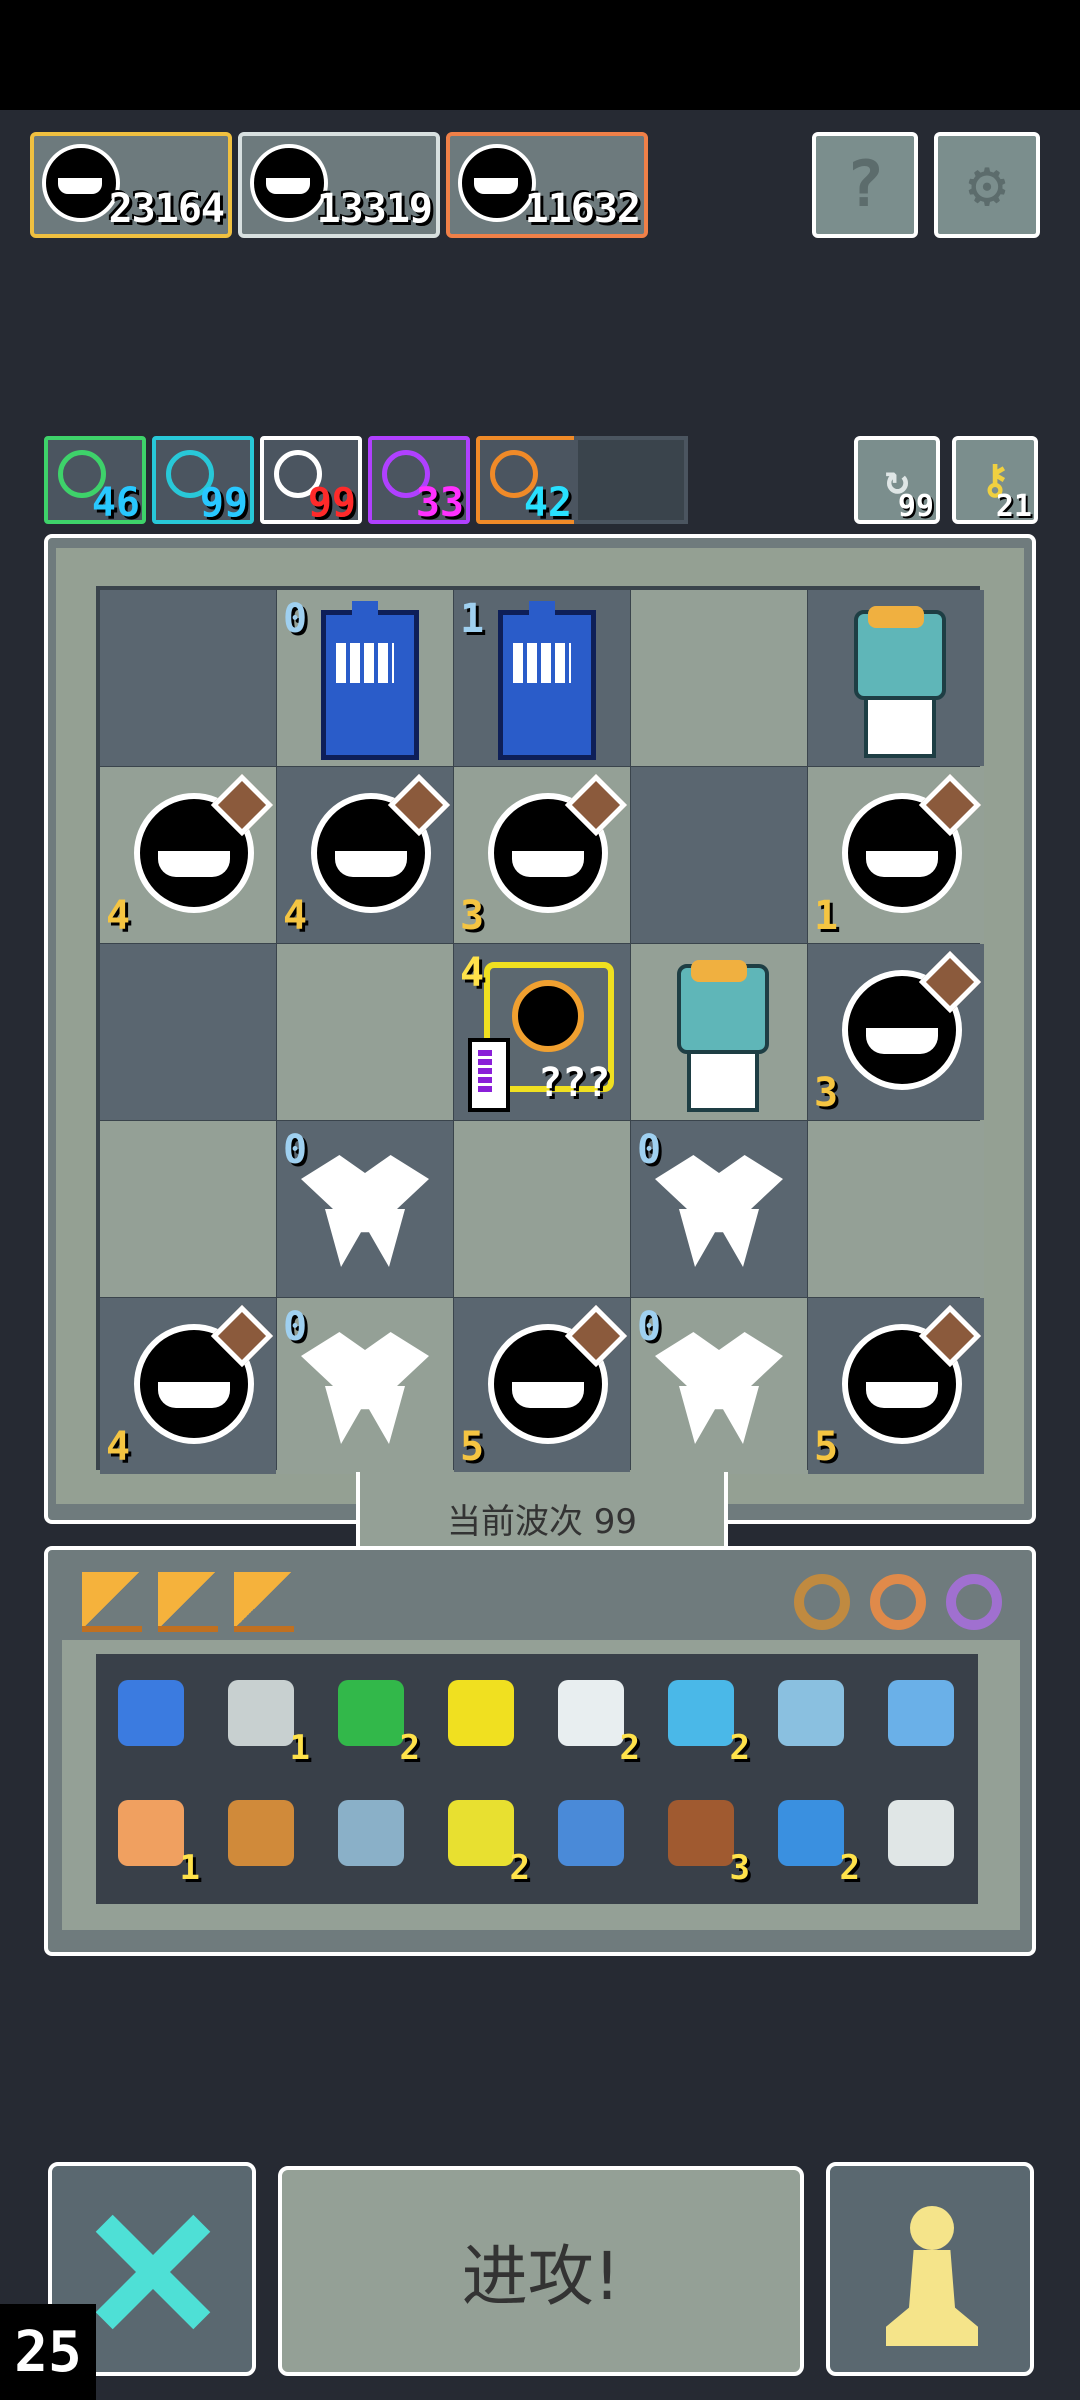 The image size is (1080, 2400). Describe the element at coordinates (811, 1833) in the screenshot. I see `water-drop-icon` at that location.